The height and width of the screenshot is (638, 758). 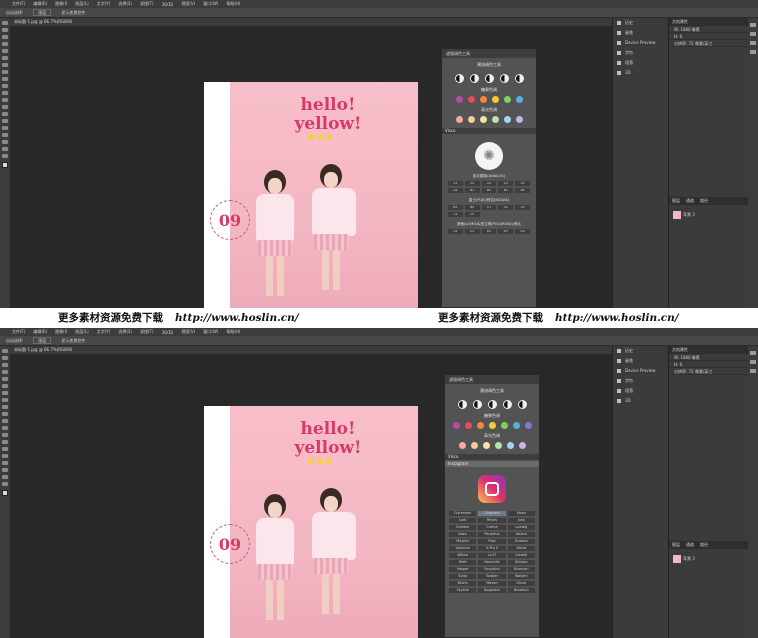 What do you see at coordinates (489, 207) in the screenshot?
I see `fuji-cell: C1` at bounding box center [489, 207].